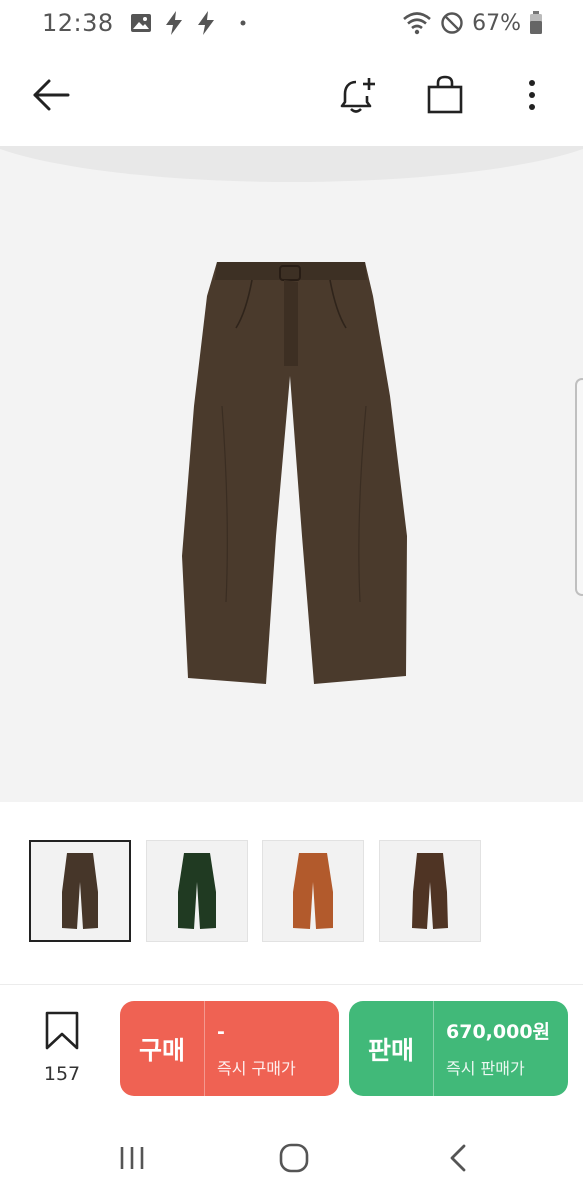 The image size is (583, 1200). I want to click on back-button, so click(51, 95).